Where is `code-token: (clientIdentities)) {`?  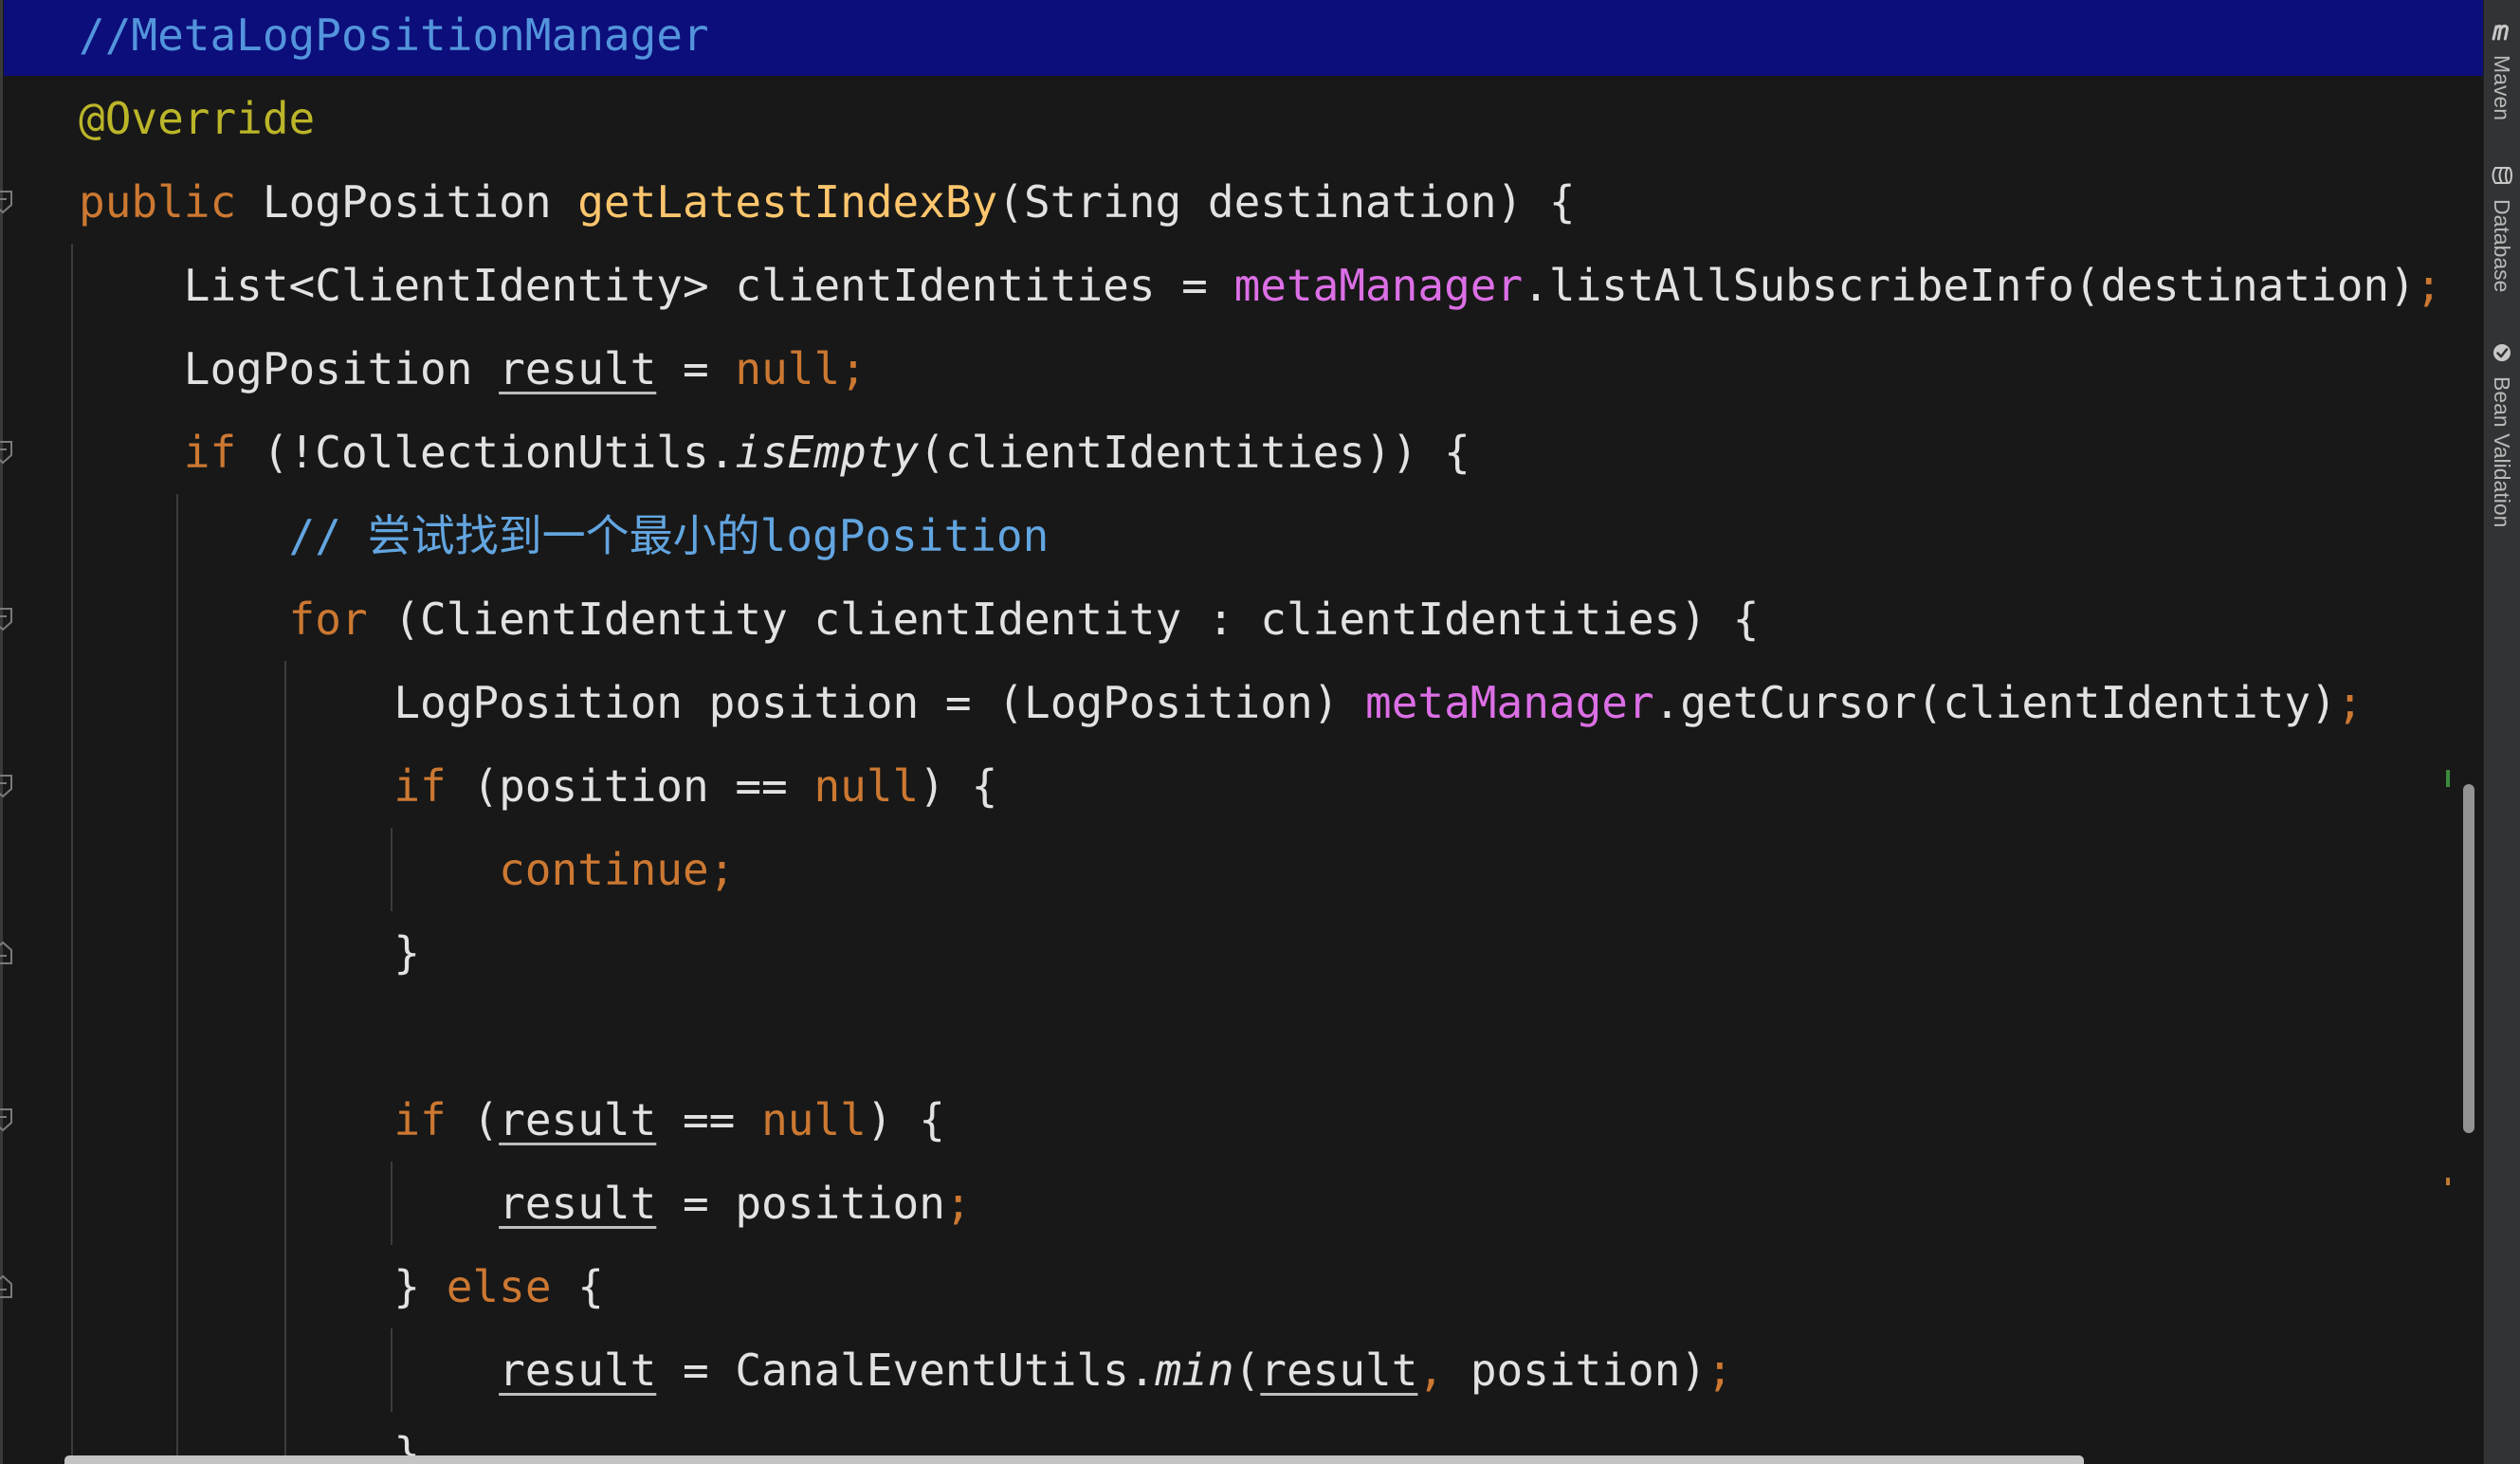
code-token: (clientIdentities)) { is located at coordinates (1195, 453).